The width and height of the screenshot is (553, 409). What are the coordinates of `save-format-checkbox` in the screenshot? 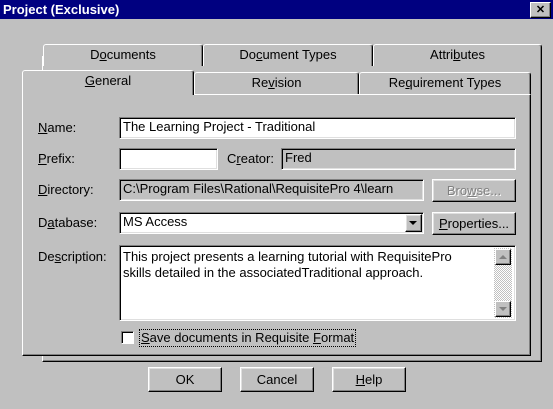 It's located at (127, 337).